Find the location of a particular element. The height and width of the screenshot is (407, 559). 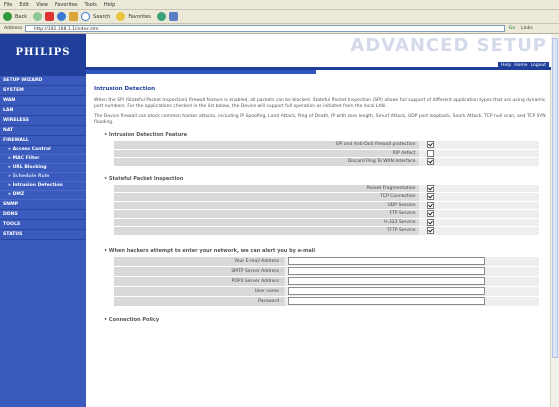

sidebar-item: DDNS is located at coordinates (43, 215).